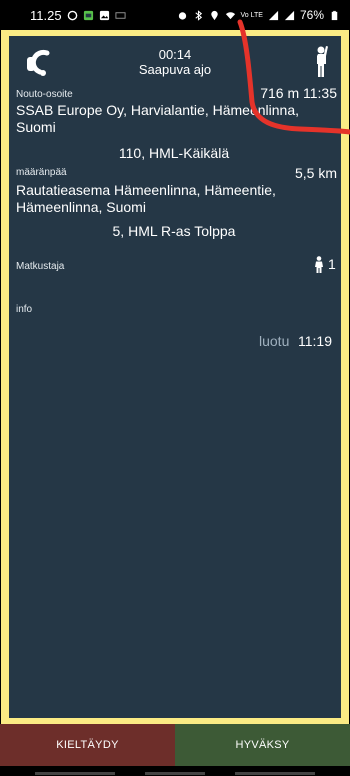 The width and height of the screenshot is (350, 776). What do you see at coordinates (174, 231) in the screenshot?
I see `destination-stop: 5, HML R-as Tolppa` at bounding box center [174, 231].